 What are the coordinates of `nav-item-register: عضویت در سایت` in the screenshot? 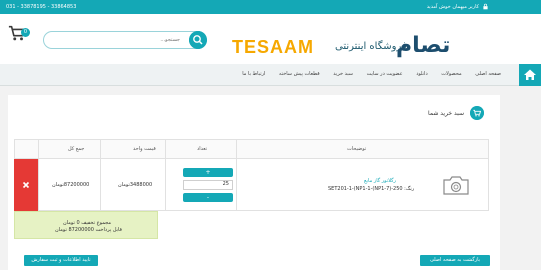 It's located at (385, 74).